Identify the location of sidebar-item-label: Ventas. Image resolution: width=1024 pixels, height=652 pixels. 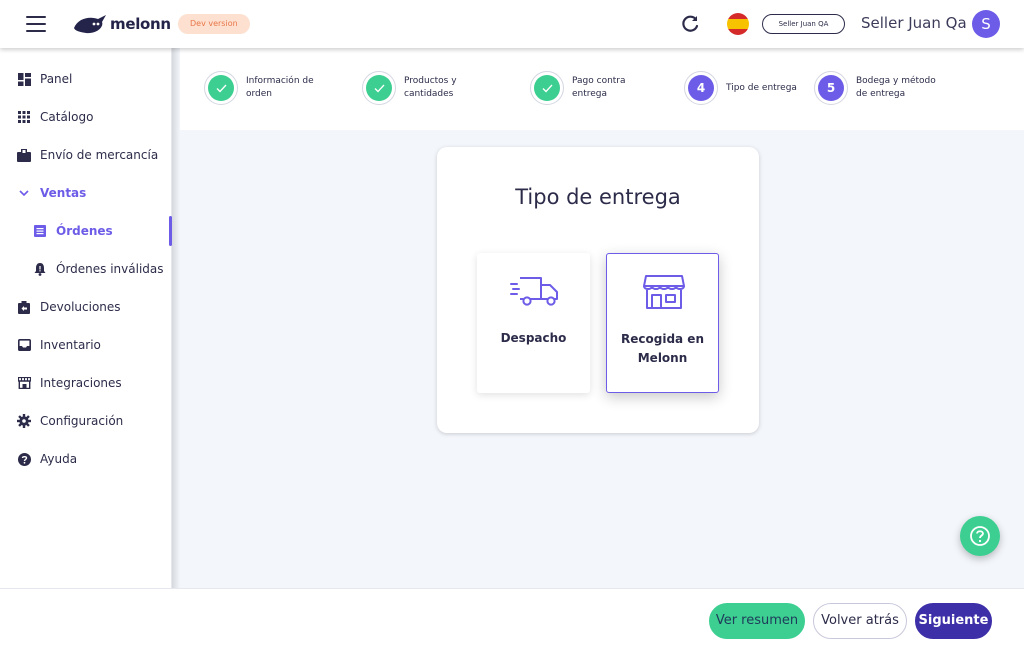
(63, 193).